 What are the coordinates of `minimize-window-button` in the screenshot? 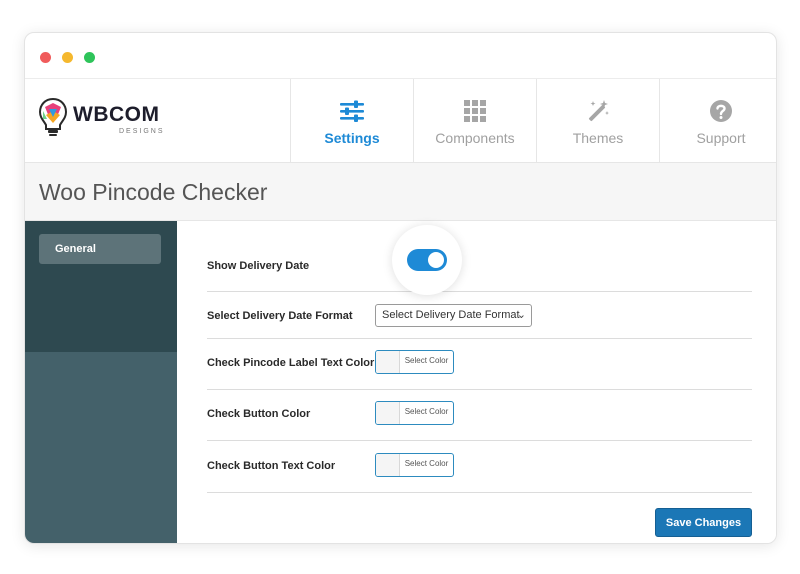 It's located at (67, 57).